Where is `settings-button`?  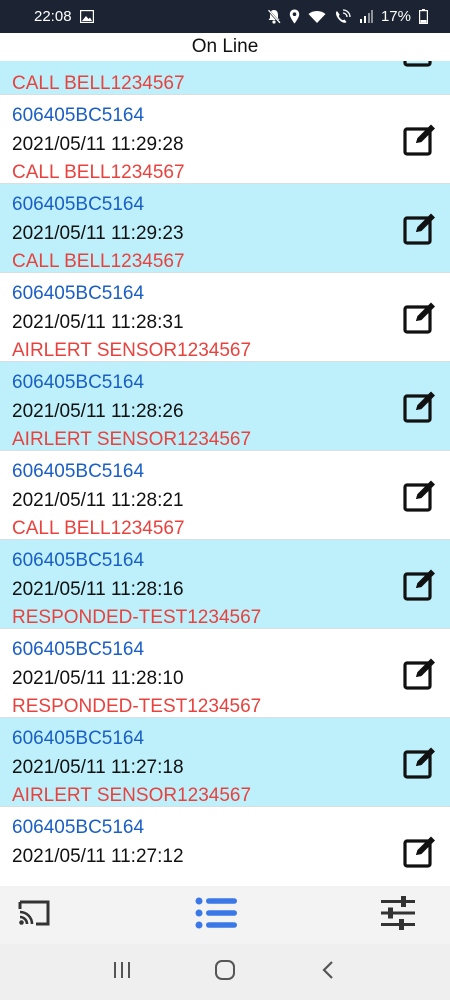
settings-button is located at coordinates (398, 915).